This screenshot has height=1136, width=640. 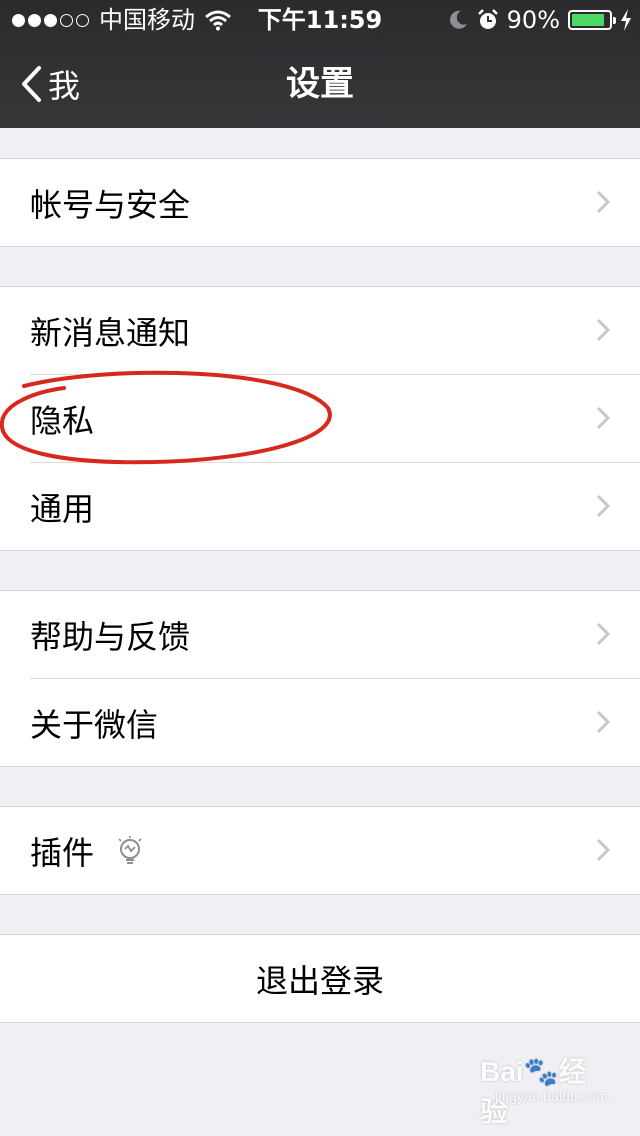 I want to click on chevron-left-icon, so click(x=31, y=84).